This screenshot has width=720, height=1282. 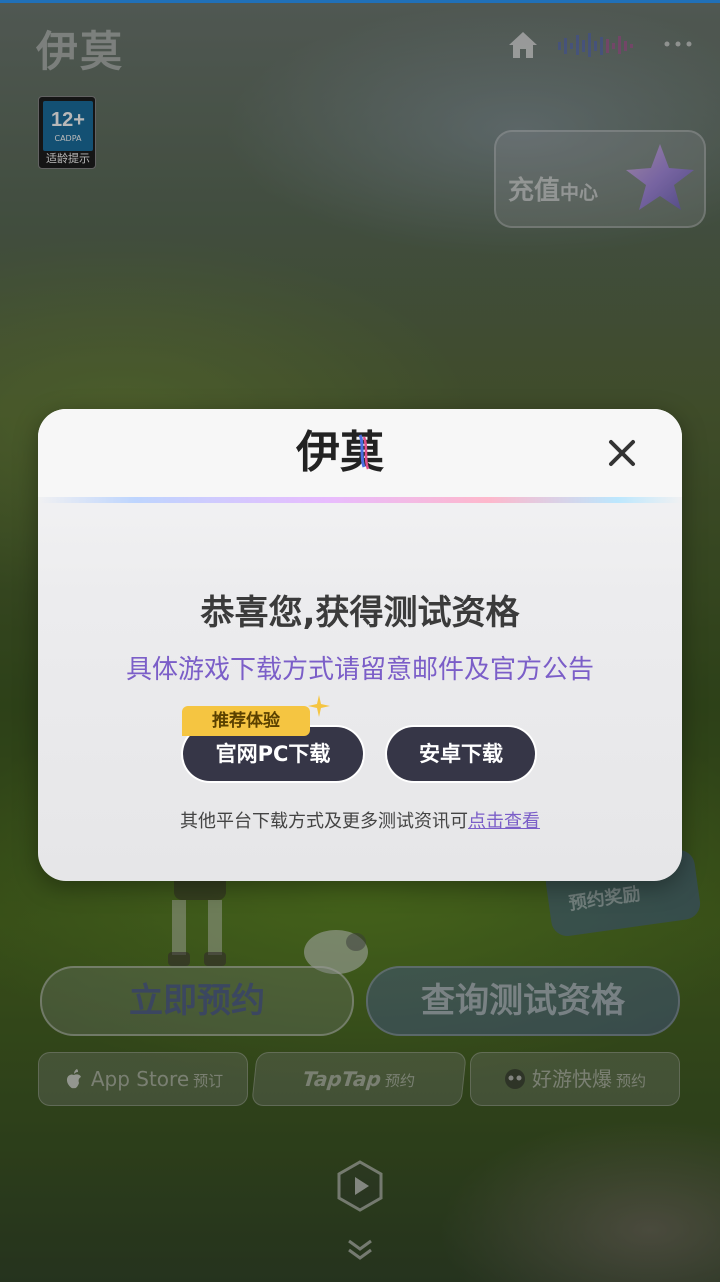 What do you see at coordinates (246, 721) in the screenshot?
I see `recommend-badge: 推荐体验` at bounding box center [246, 721].